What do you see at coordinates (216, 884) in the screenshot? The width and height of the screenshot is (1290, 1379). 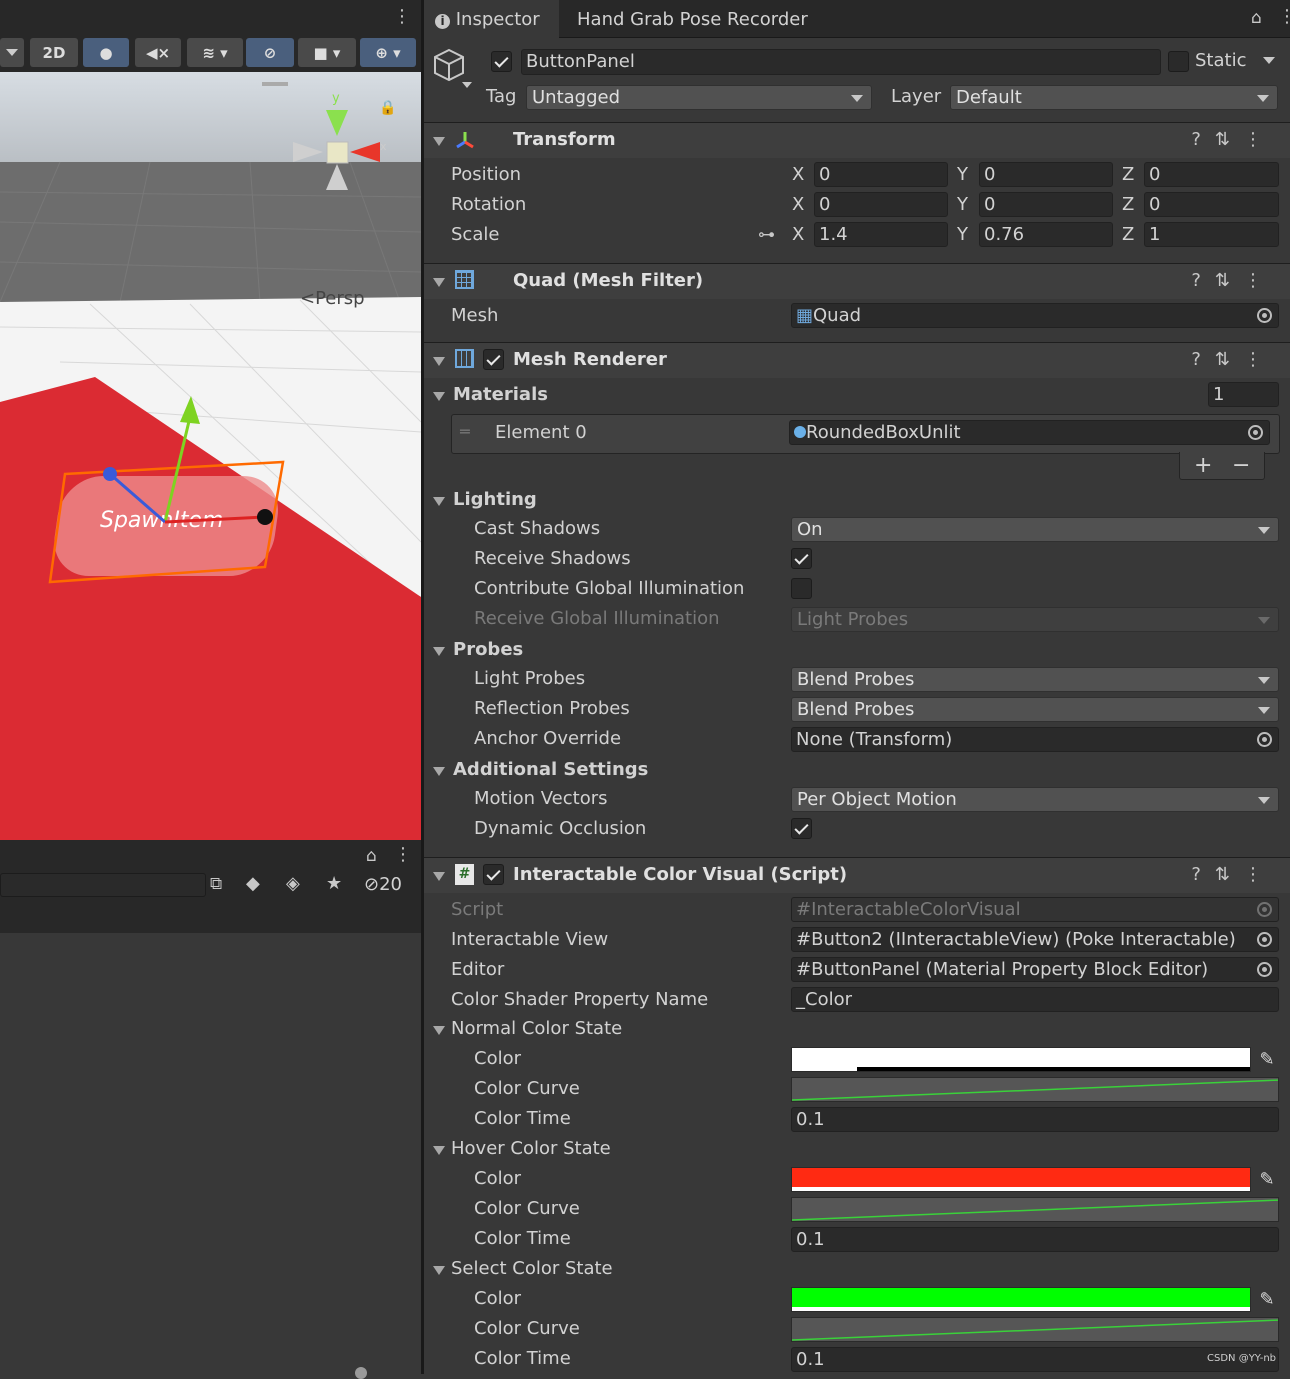 I see `search-options-icon: ⧉` at bounding box center [216, 884].